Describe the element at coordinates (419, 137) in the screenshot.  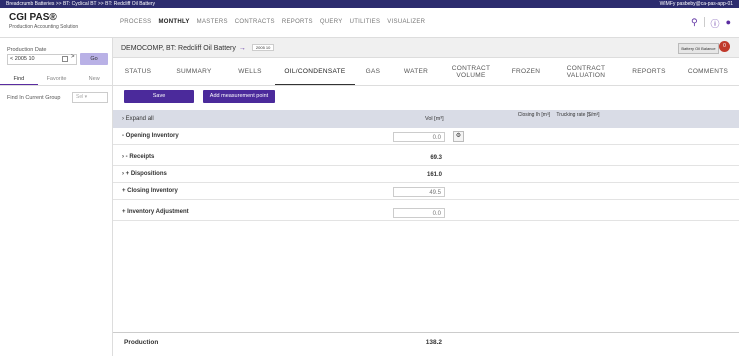
I see `opening-inventory-input: 0.0` at that location.